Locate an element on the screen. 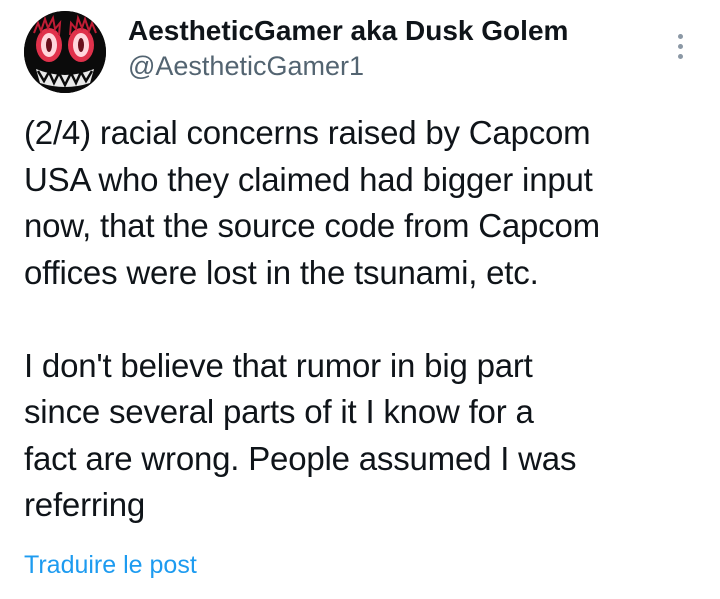  author-display-name: AestheticGamer aka Dusk Golem is located at coordinates (394, 31).